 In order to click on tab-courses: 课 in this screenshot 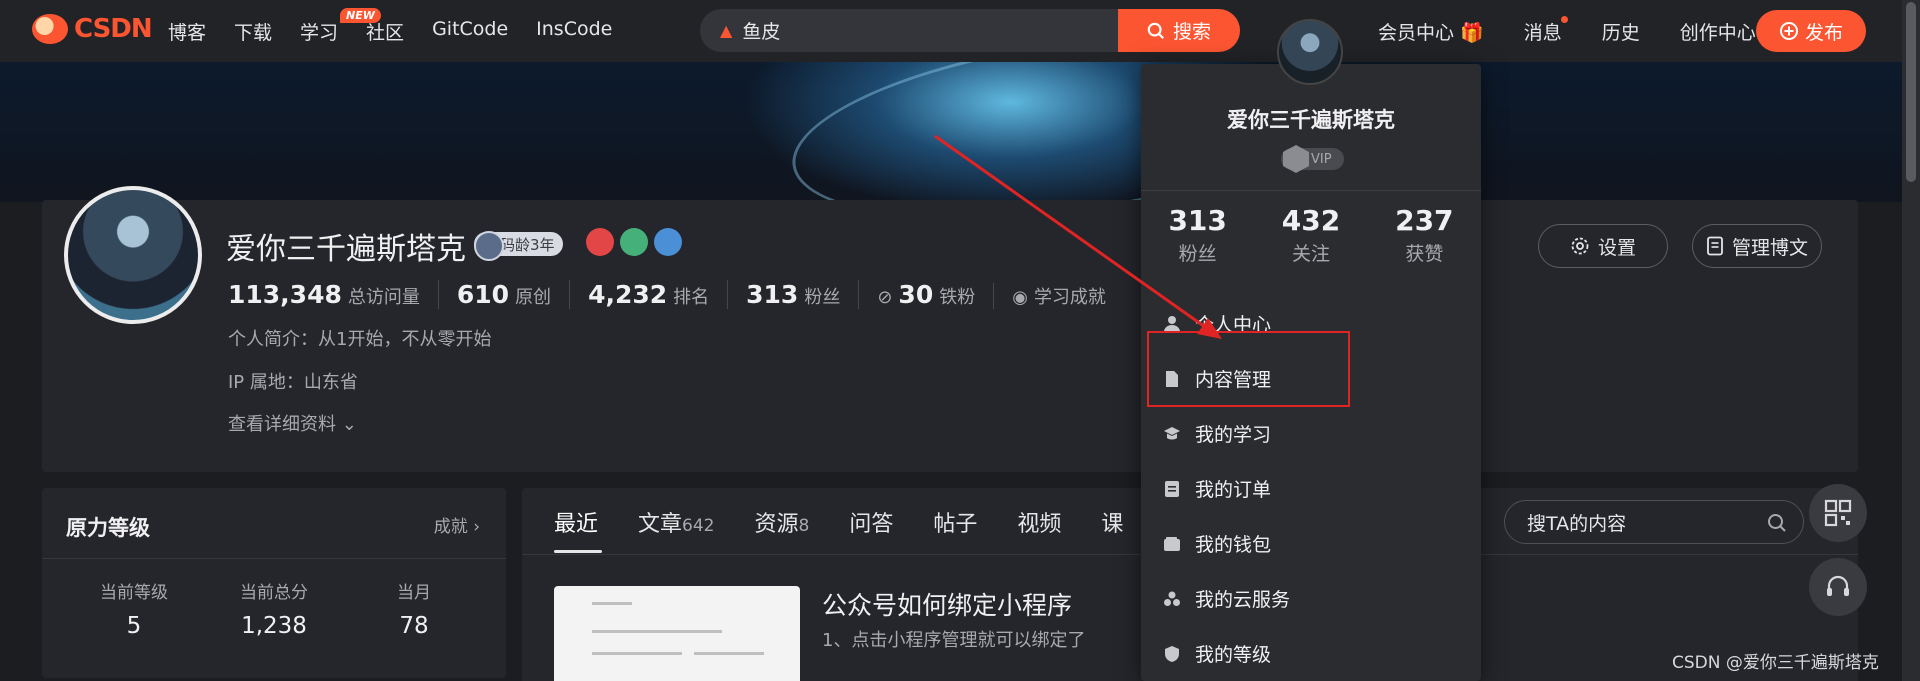, I will do `click(1112, 522)`.